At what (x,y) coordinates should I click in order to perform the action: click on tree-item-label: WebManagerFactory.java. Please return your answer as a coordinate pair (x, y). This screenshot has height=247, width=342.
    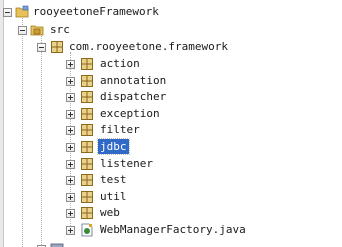
    Looking at the image, I should click on (173, 229).